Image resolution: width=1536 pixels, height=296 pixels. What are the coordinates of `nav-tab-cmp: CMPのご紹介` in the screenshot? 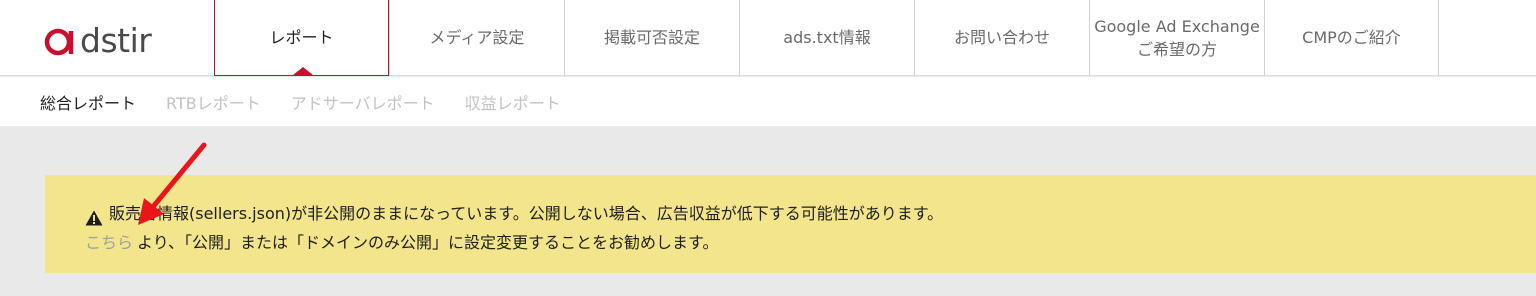 It's located at (1351, 38).